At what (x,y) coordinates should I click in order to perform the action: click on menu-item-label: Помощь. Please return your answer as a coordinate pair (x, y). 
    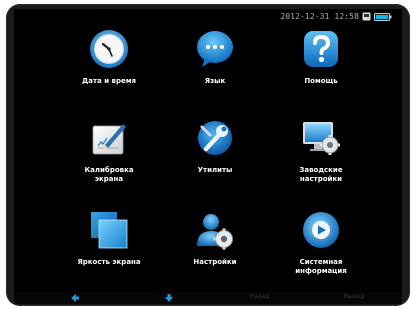
    Looking at the image, I should click on (321, 81).